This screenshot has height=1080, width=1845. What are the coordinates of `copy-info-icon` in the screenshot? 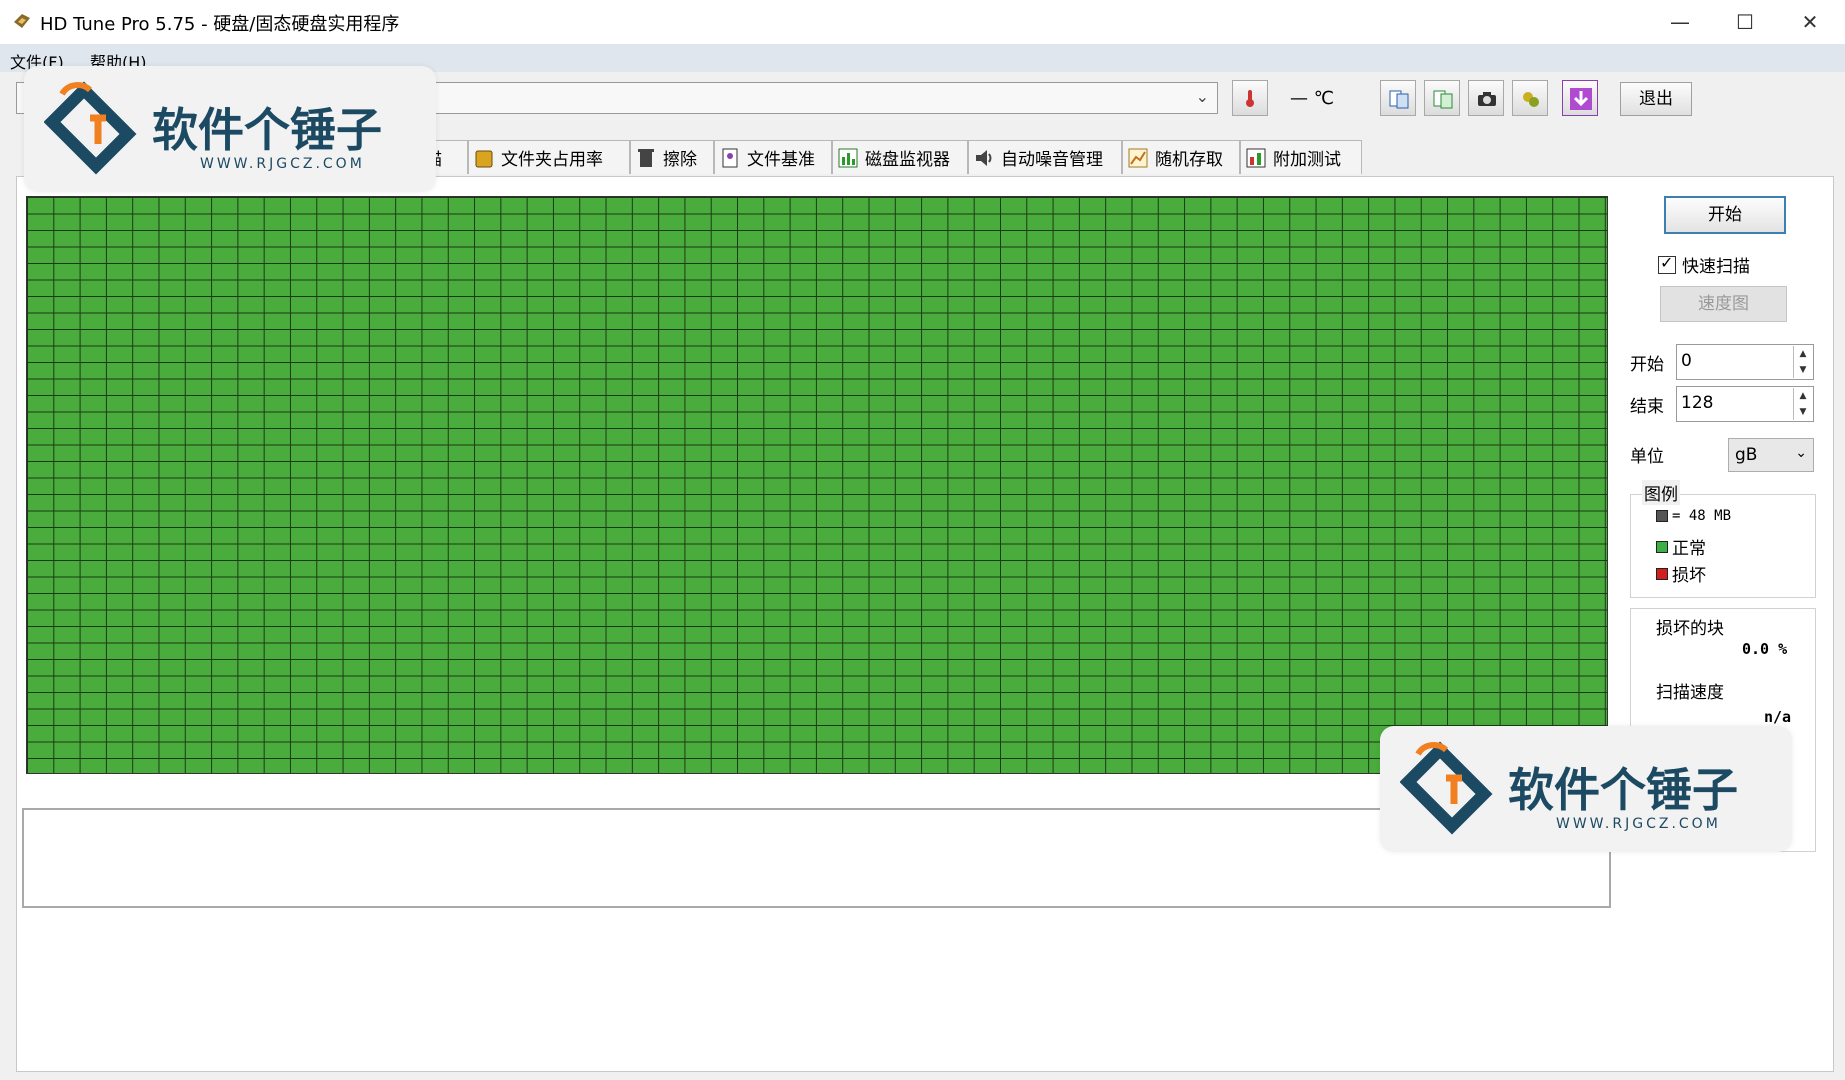 It's located at (1399, 99).